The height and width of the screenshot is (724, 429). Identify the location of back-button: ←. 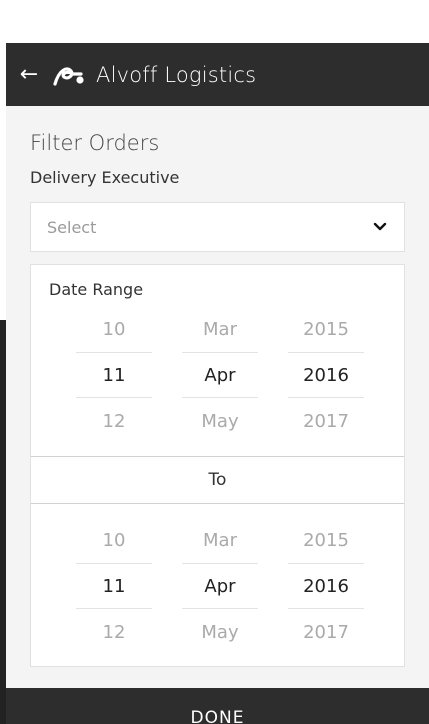
(29, 74).